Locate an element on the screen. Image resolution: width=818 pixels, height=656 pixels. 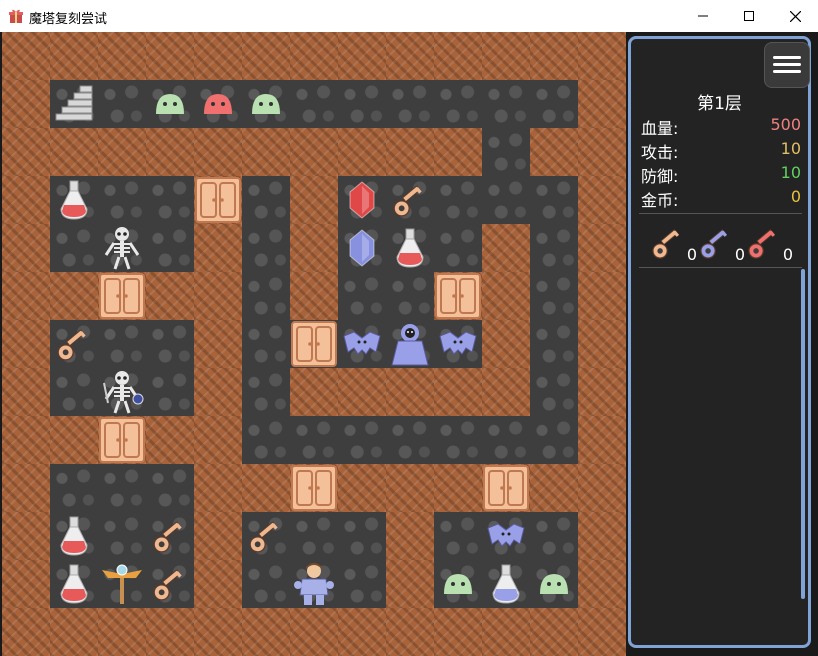
minimize-button is located at coordinates (703, 16).